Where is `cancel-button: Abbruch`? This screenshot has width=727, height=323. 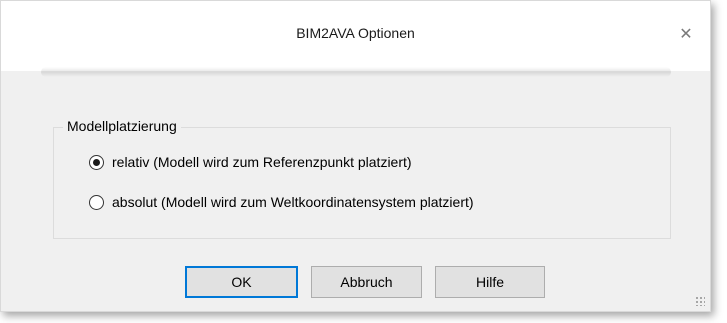
cancel-button: Abbruch is located at coordinates (366, 282).